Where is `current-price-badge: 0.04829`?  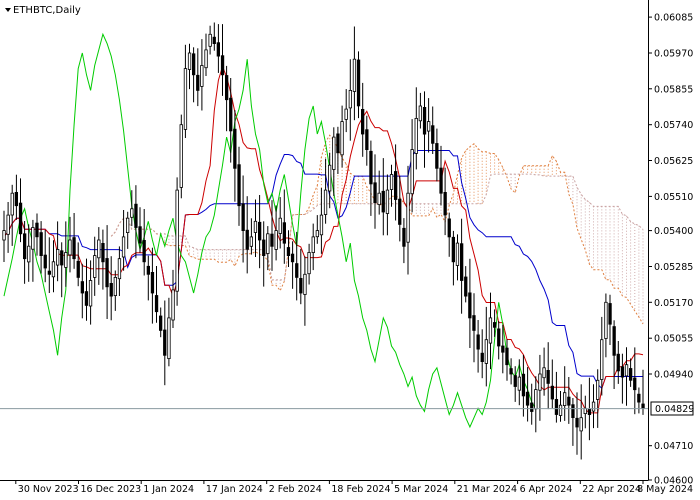
current-price-badge: 0.04829 is located at coordinates (672, 408).